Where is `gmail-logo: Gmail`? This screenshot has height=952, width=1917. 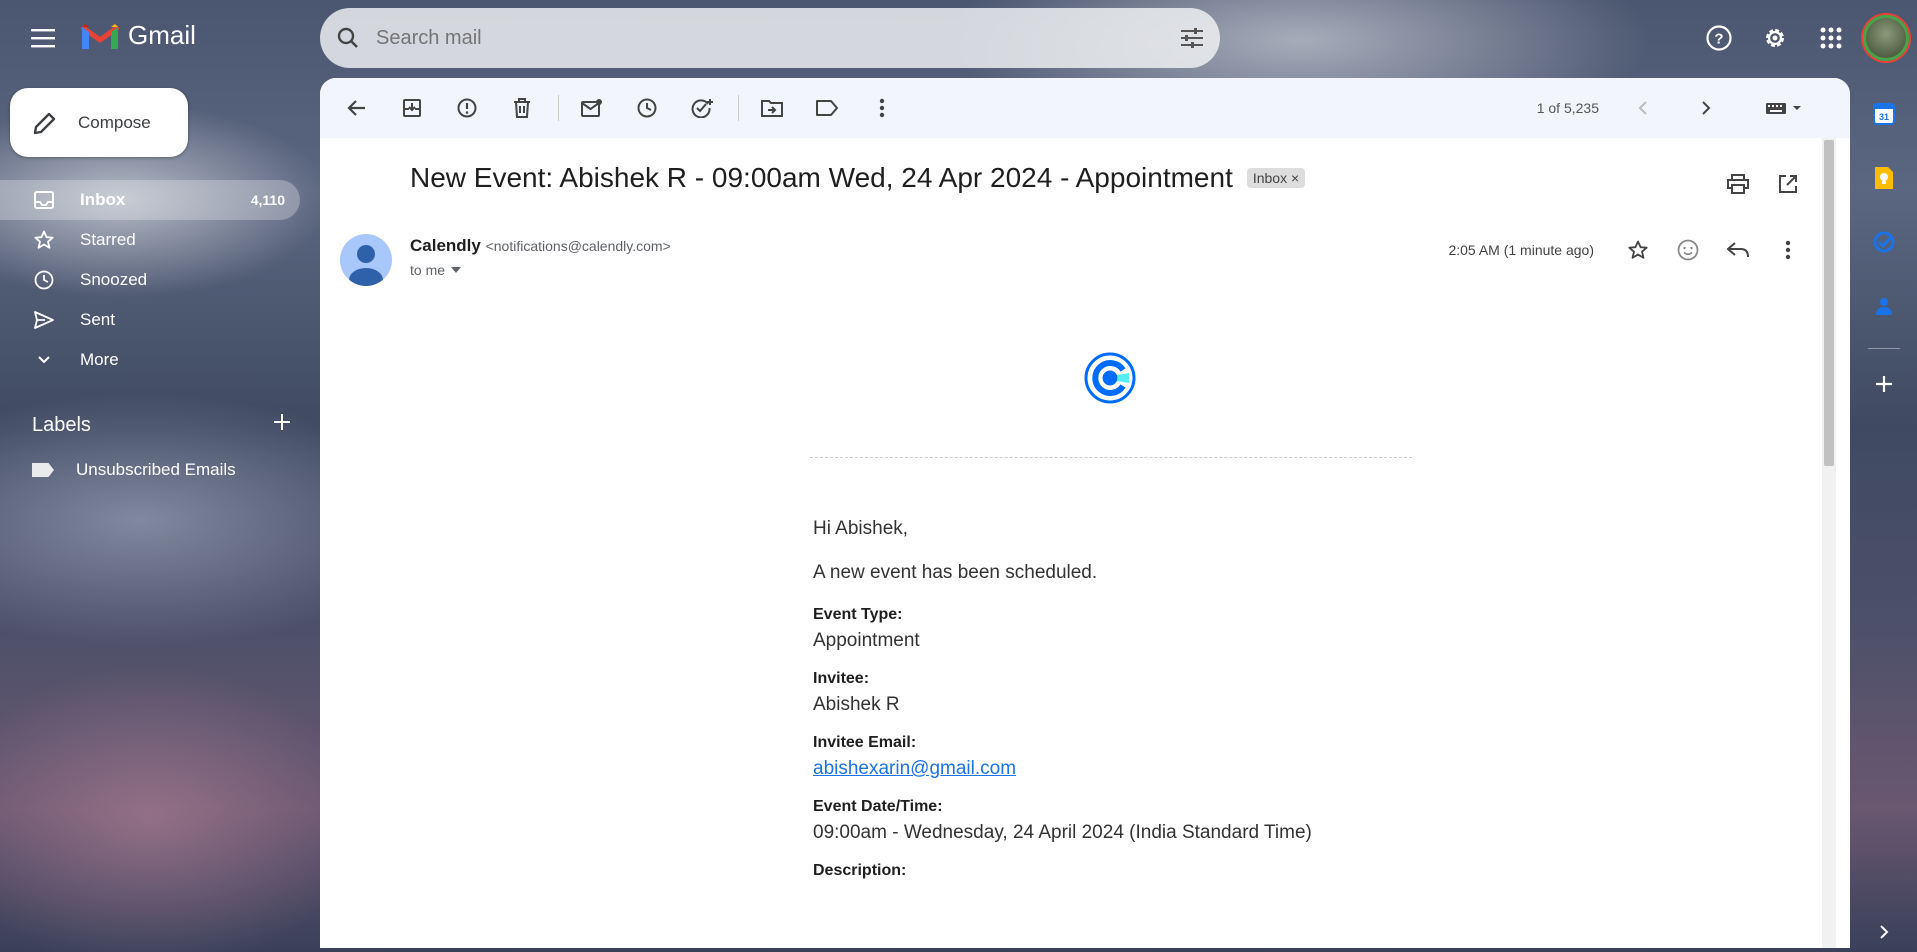 gmail-logo: Gmail is located at coordinates (138, 35).